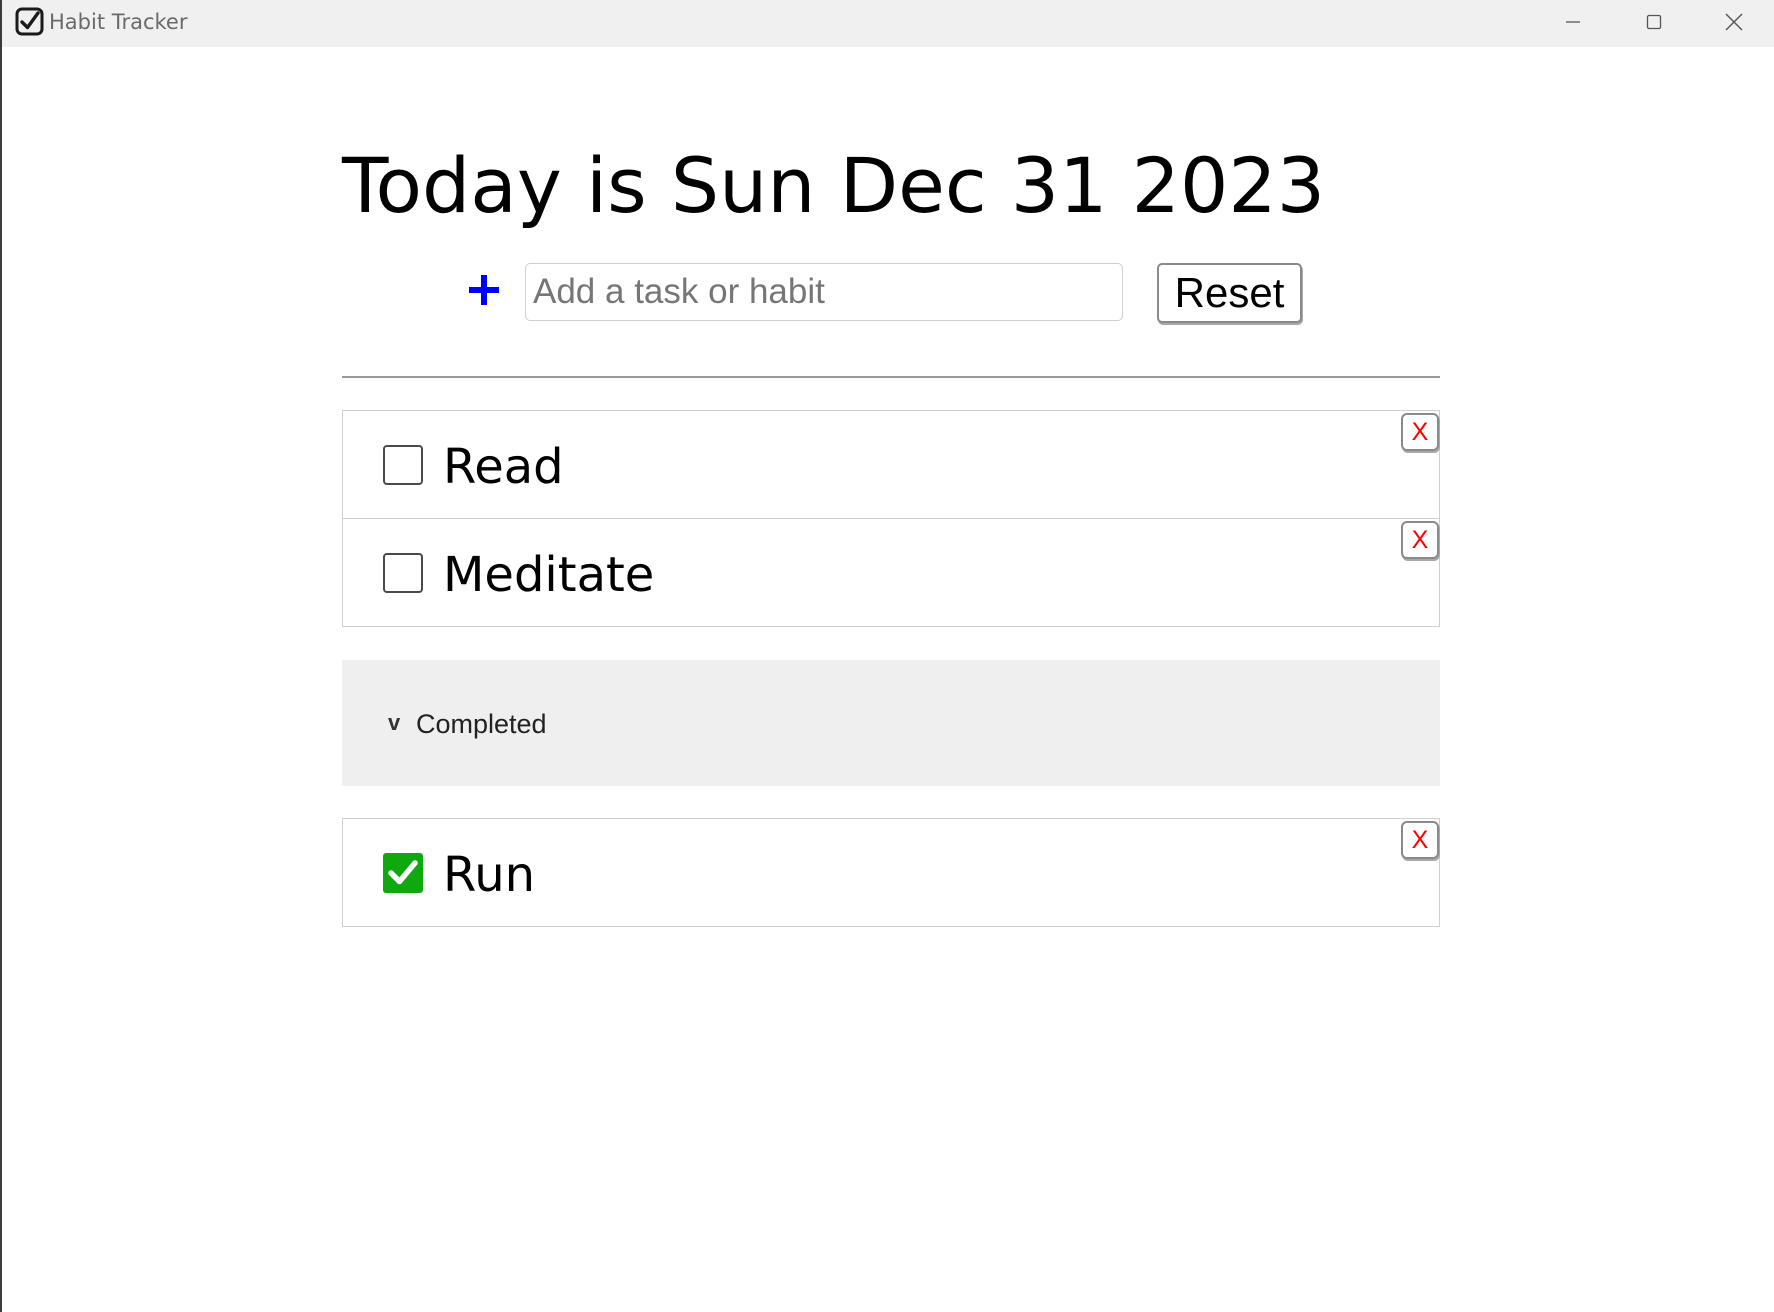 The image size is (1774, 1312). I want to click on completed-section-label: Completed, so click(481, 724).